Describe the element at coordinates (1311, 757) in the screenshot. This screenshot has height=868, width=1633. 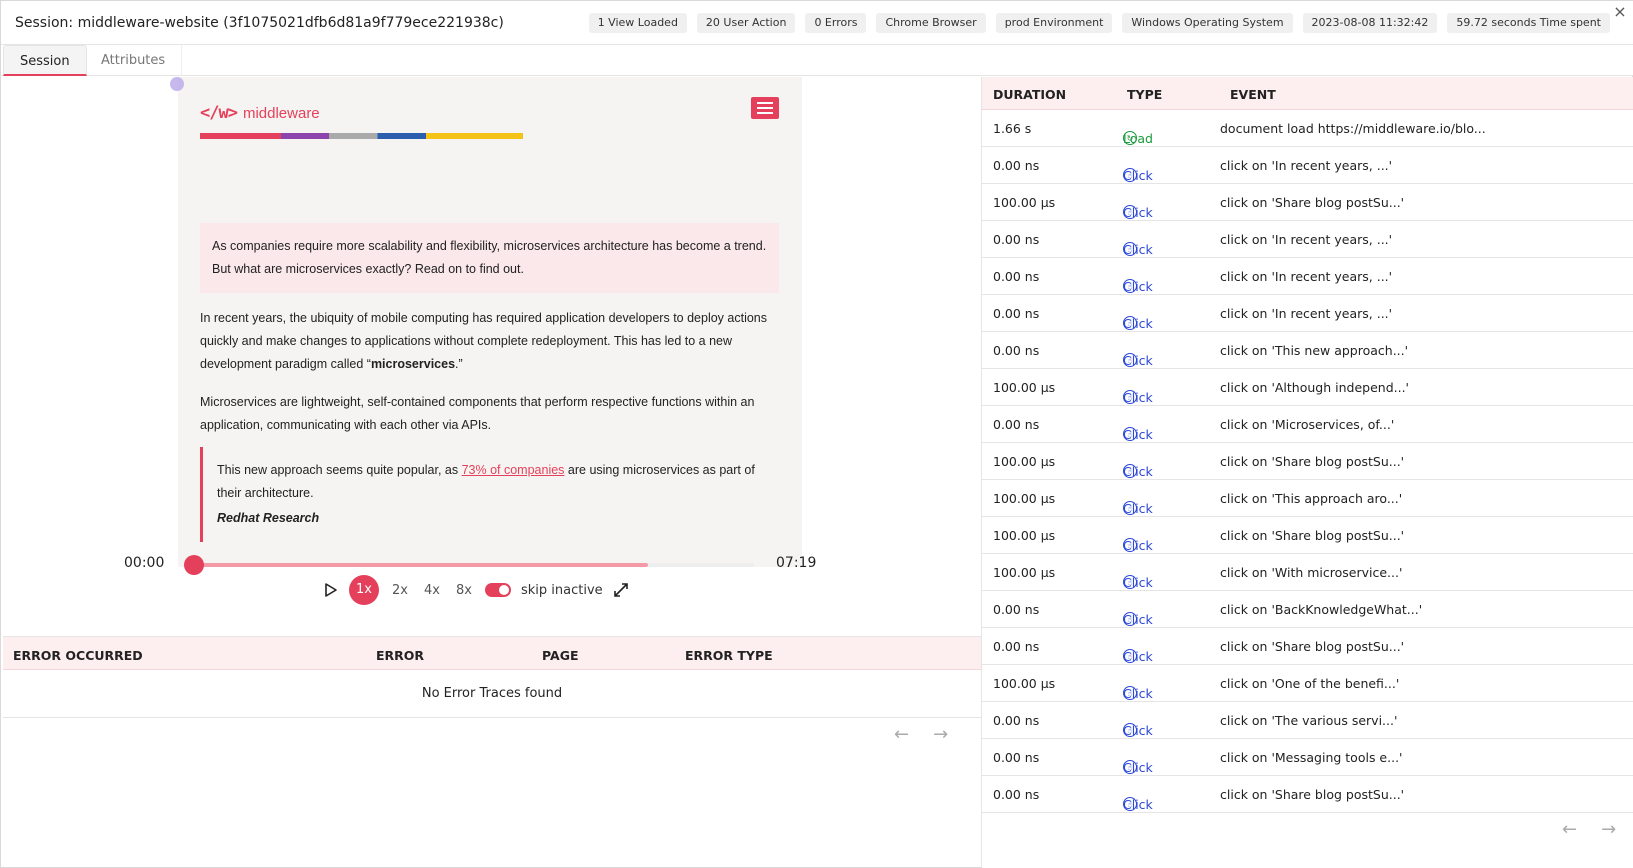
I see `event-description: click on 'Messaging tools e...'` at that location.